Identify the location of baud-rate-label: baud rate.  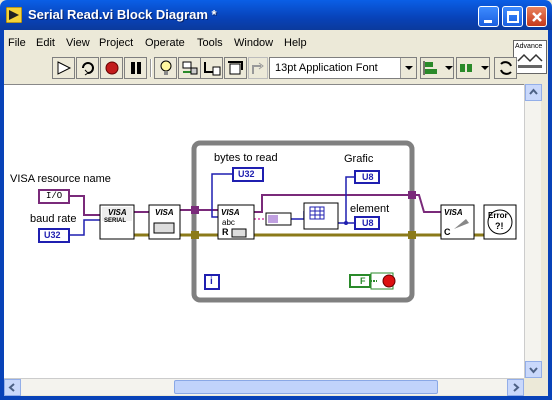
(53, 219).